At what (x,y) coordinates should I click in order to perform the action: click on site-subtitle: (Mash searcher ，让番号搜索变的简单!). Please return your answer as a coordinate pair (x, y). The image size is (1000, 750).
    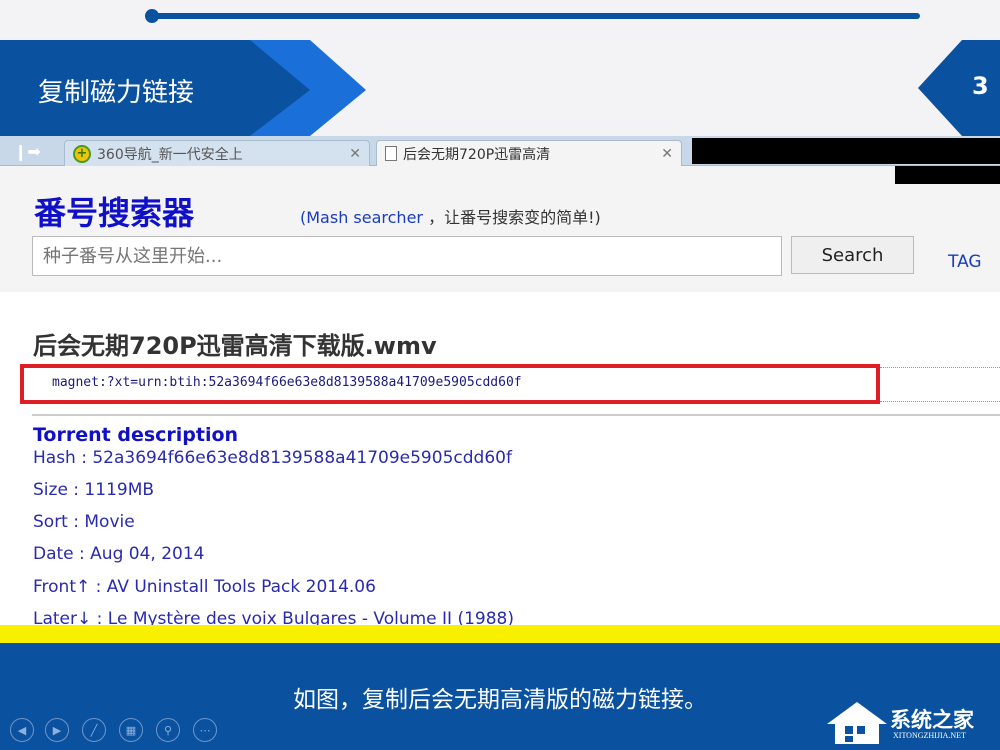
    Looking at the image, I should click on (450, 216).